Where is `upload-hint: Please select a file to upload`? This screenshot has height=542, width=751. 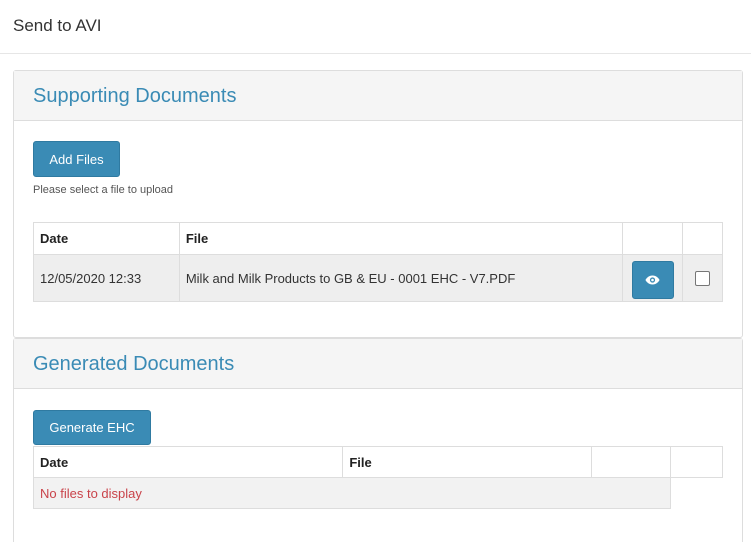 upload-hint: Please select a file to upload is located at coordinates (103, 190).